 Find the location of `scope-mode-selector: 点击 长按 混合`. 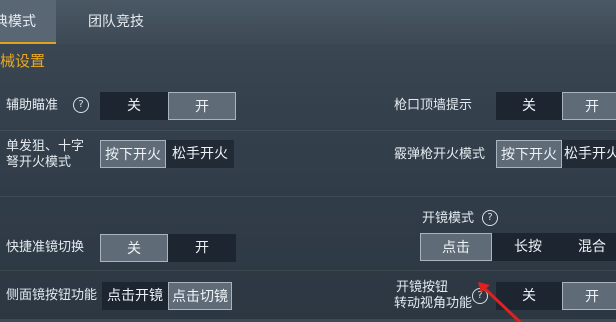

scope-mode-selector: 点击 长按 混合 is located at coordinates (518, 247).